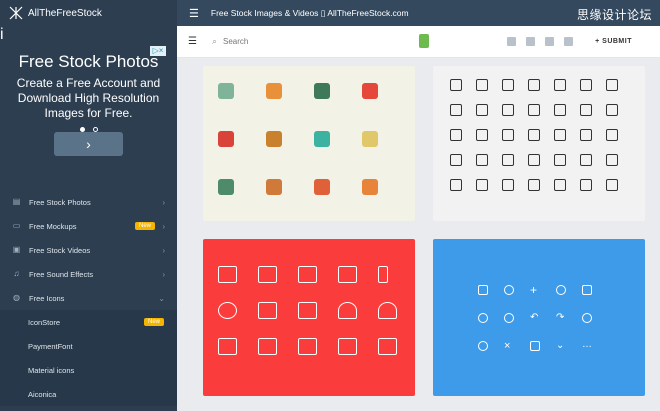  Describe the element at coordinates (586, 110) in the screenshot. I see `document-icon` at that location.